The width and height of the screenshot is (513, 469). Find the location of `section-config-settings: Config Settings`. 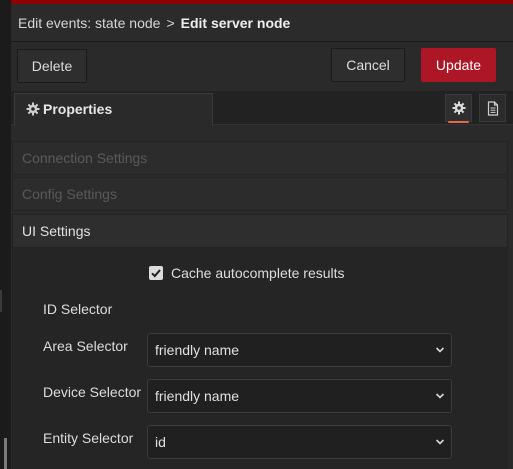

section-config-settings: Config Settings is located at coordinates (260, 194).